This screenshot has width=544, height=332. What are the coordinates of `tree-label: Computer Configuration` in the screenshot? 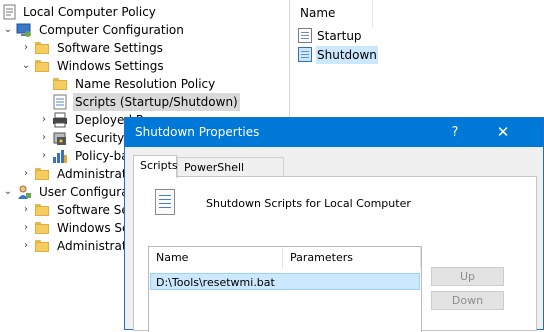 It's located at (111, 30).